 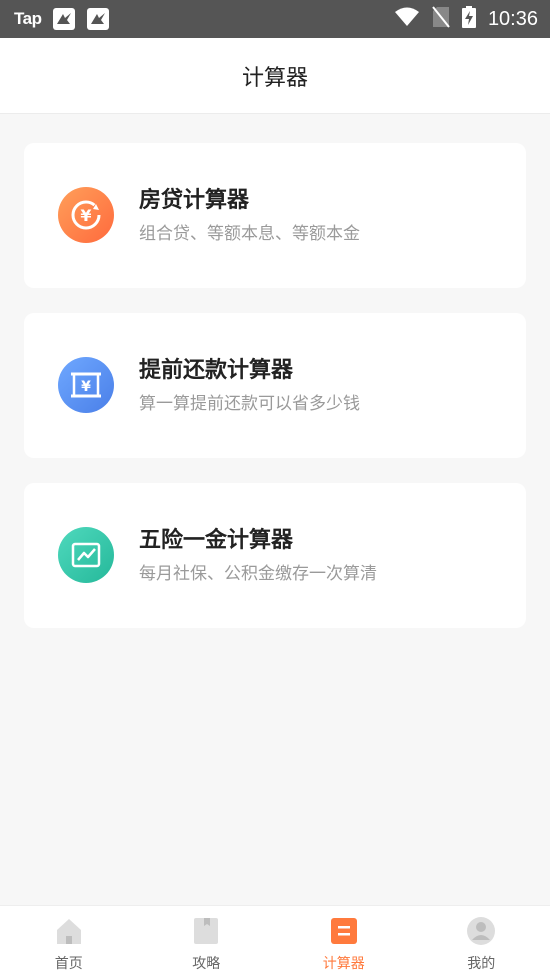 I want to click on status-bar-right: 10:36, so click(x=466, y=19).